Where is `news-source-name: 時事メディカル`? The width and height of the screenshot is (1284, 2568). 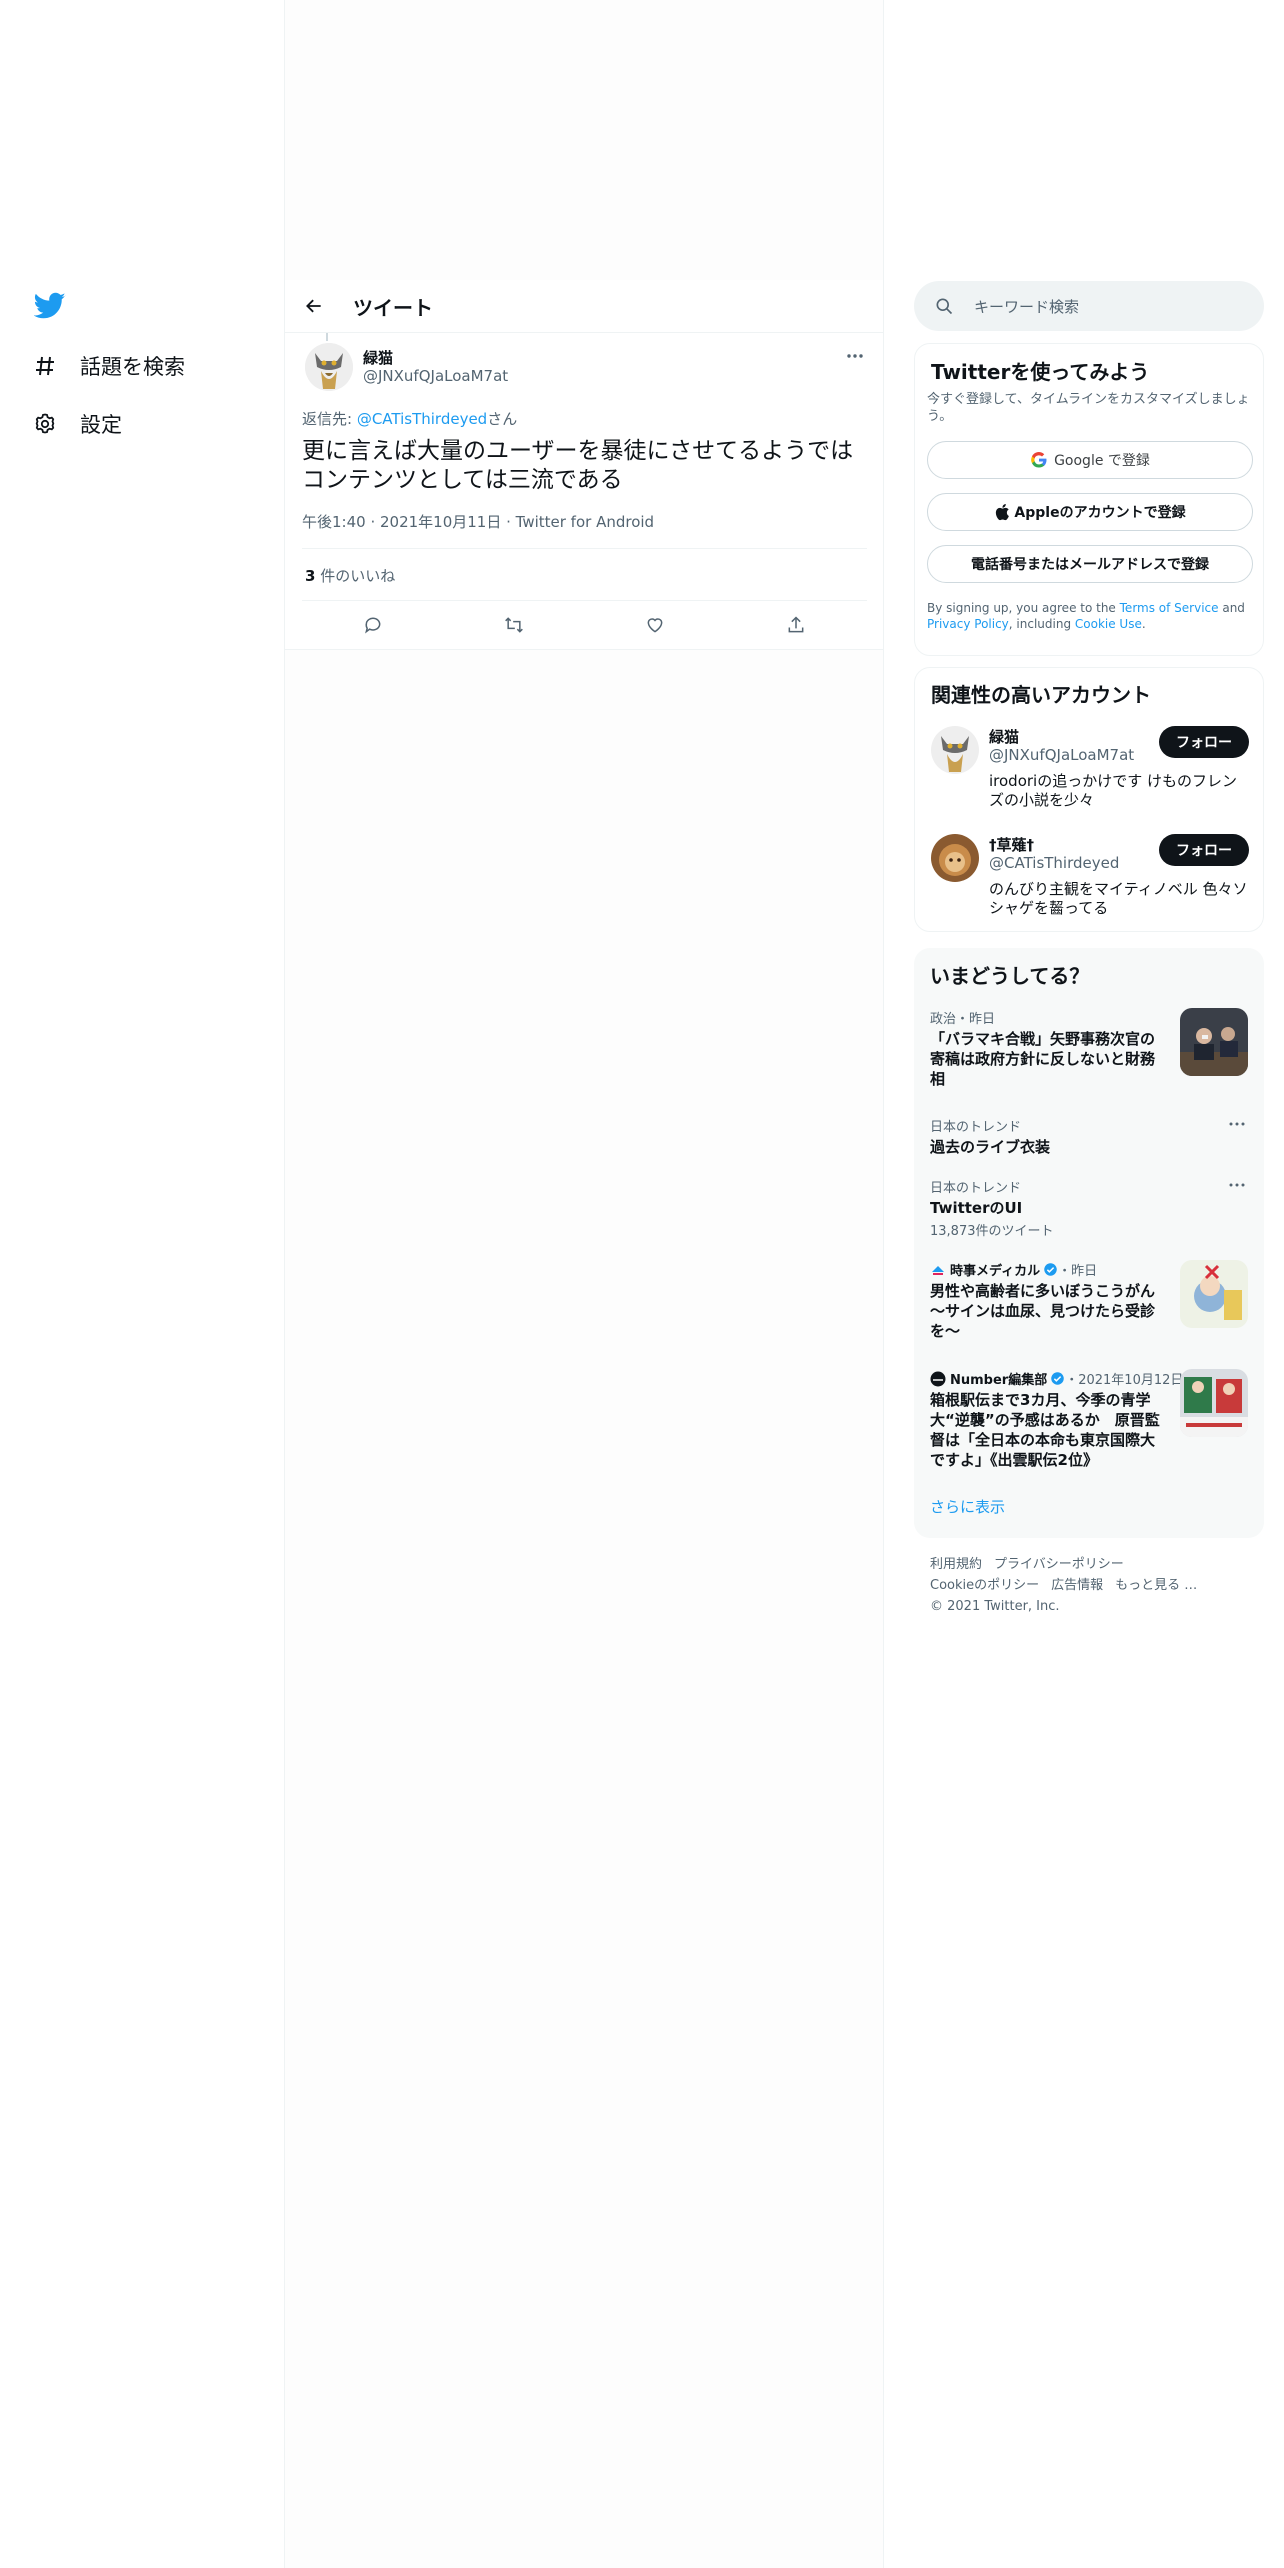
news-source-name: 時事メディカル is located at coordinates (995, 1271).